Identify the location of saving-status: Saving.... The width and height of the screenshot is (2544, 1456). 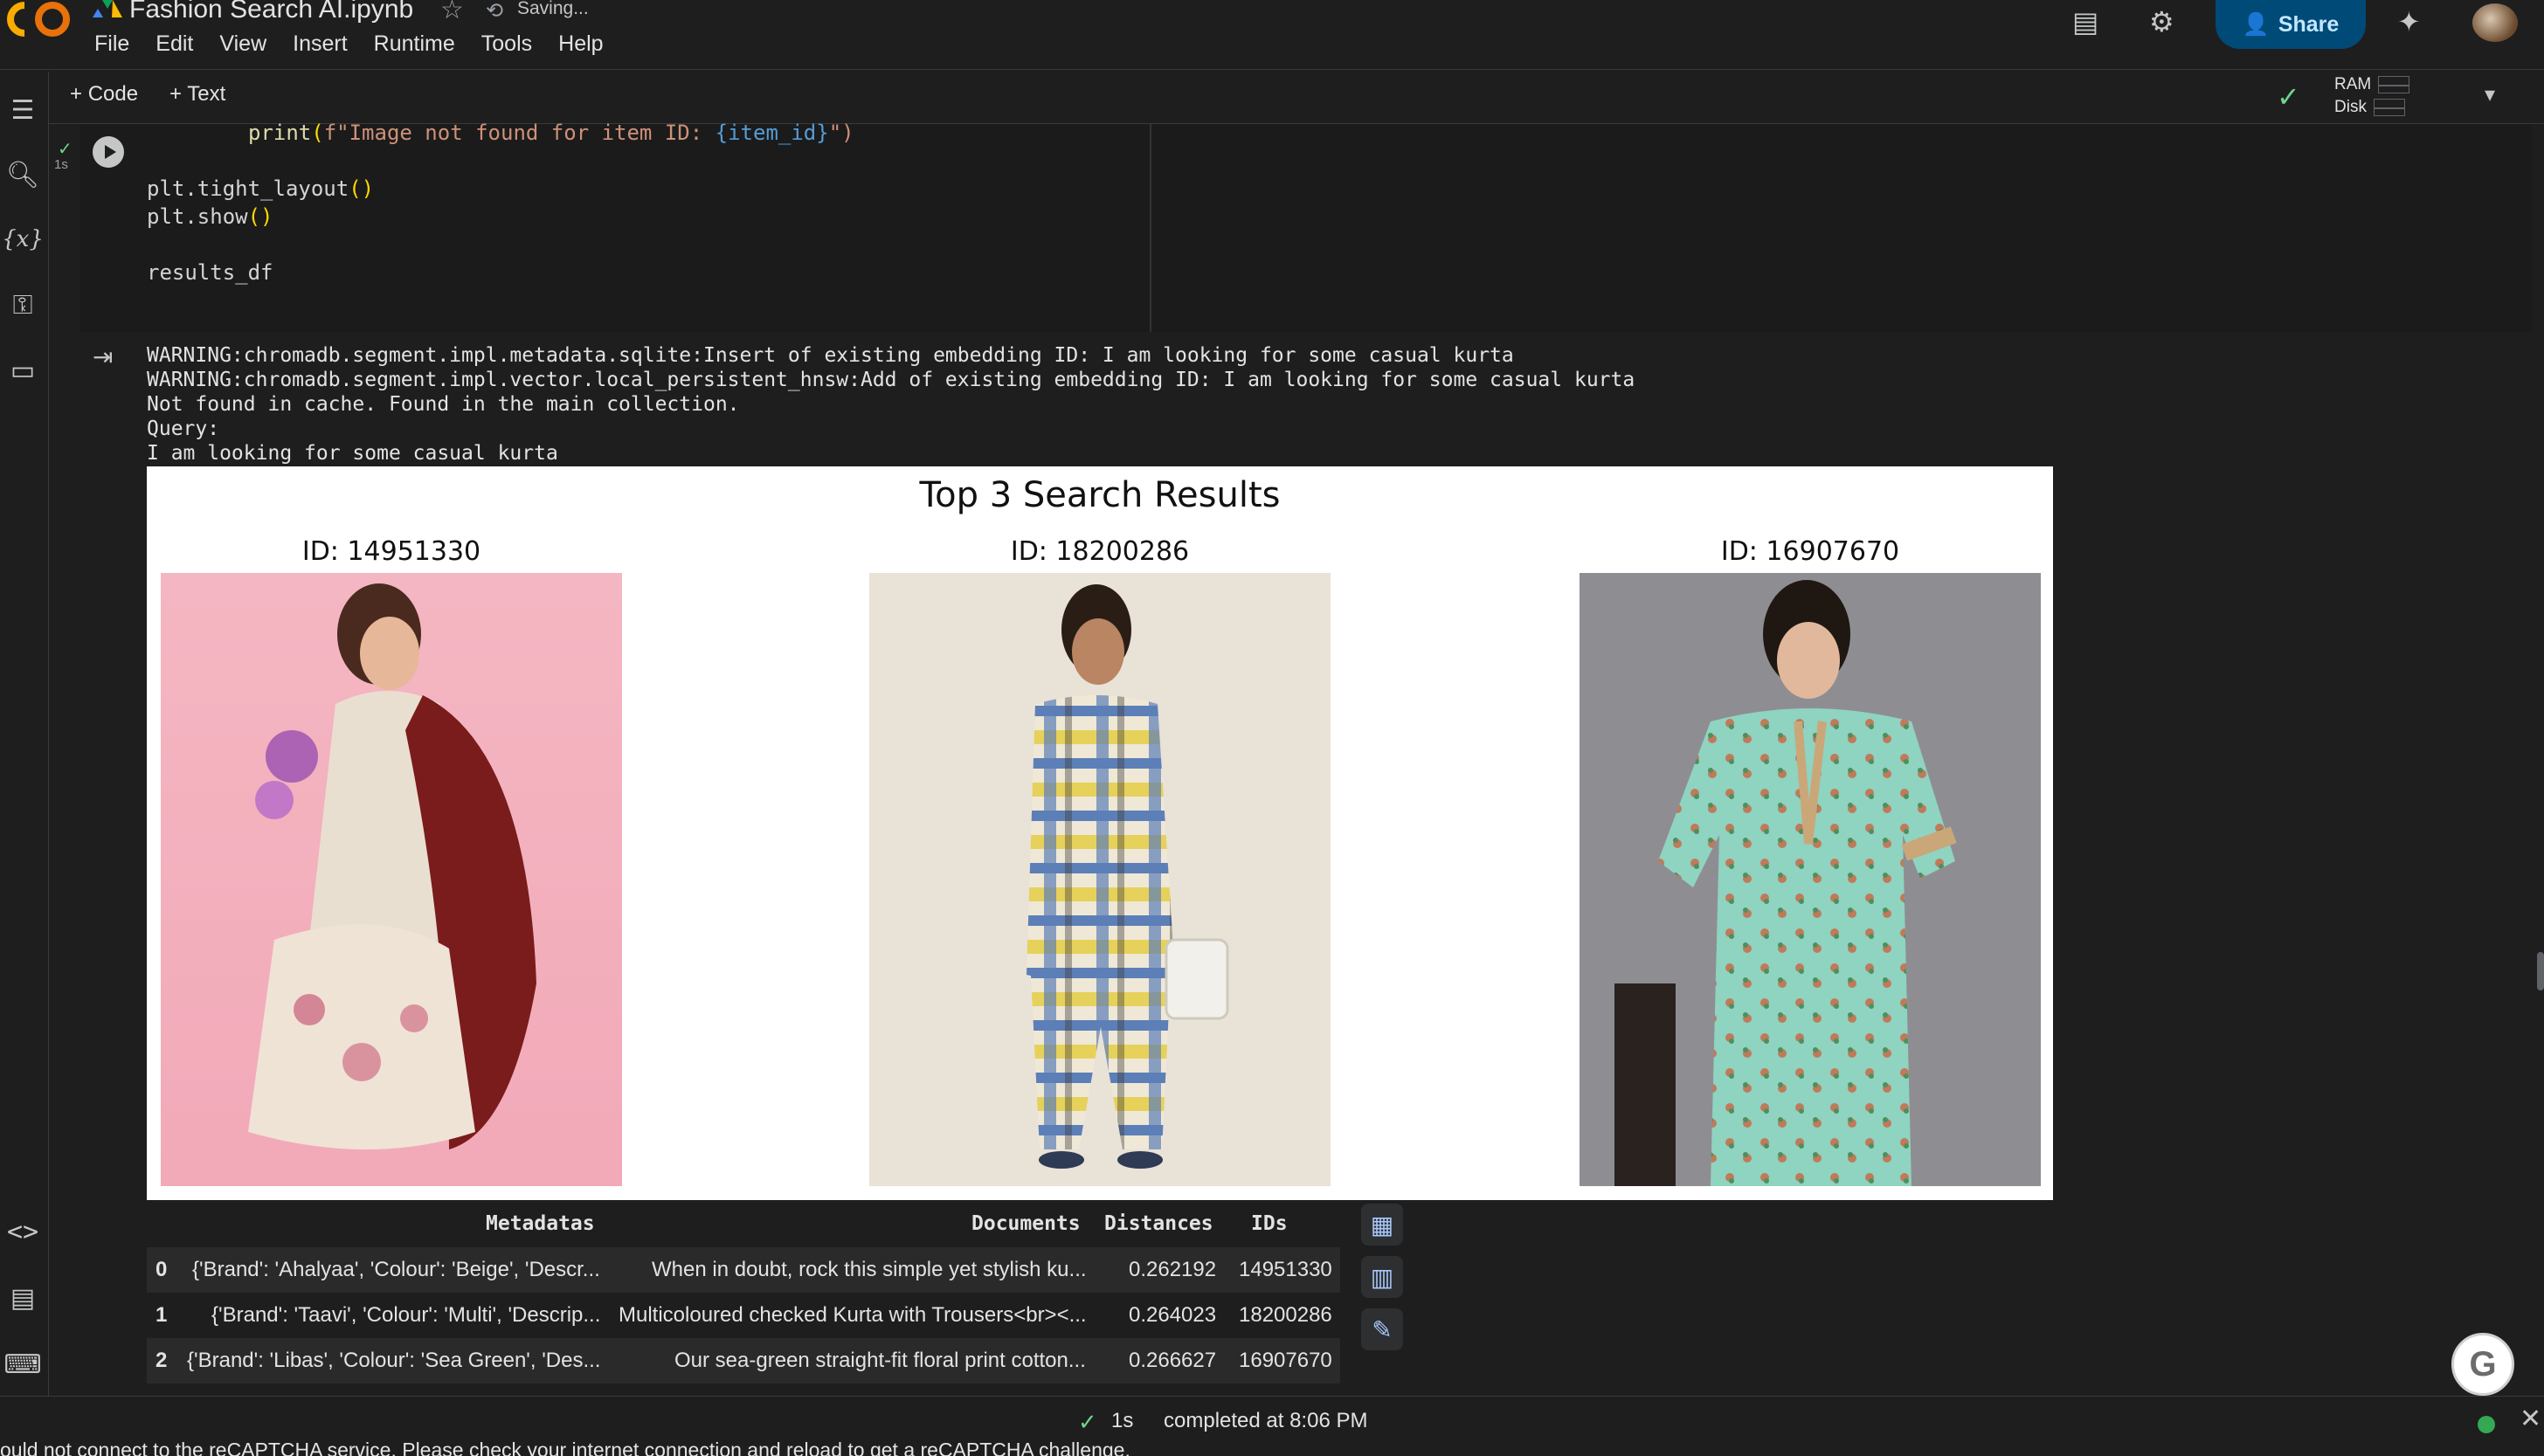
(553, 9).